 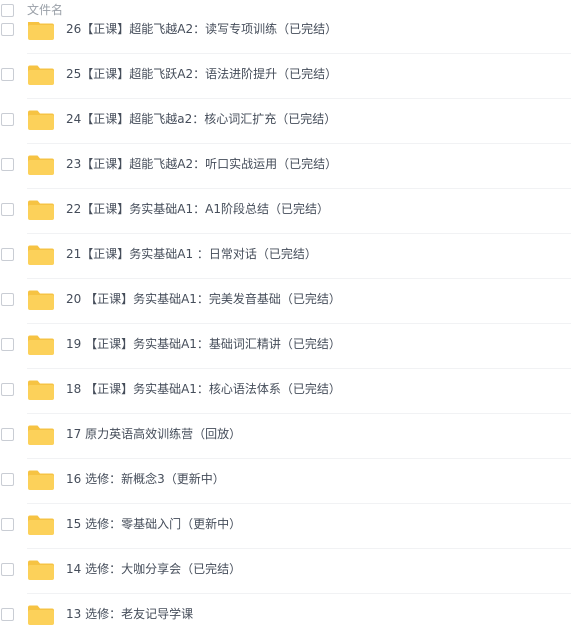 I want to click on file-row: 17 原力英语高效训练营（回放）, so click(x=285, y=436).